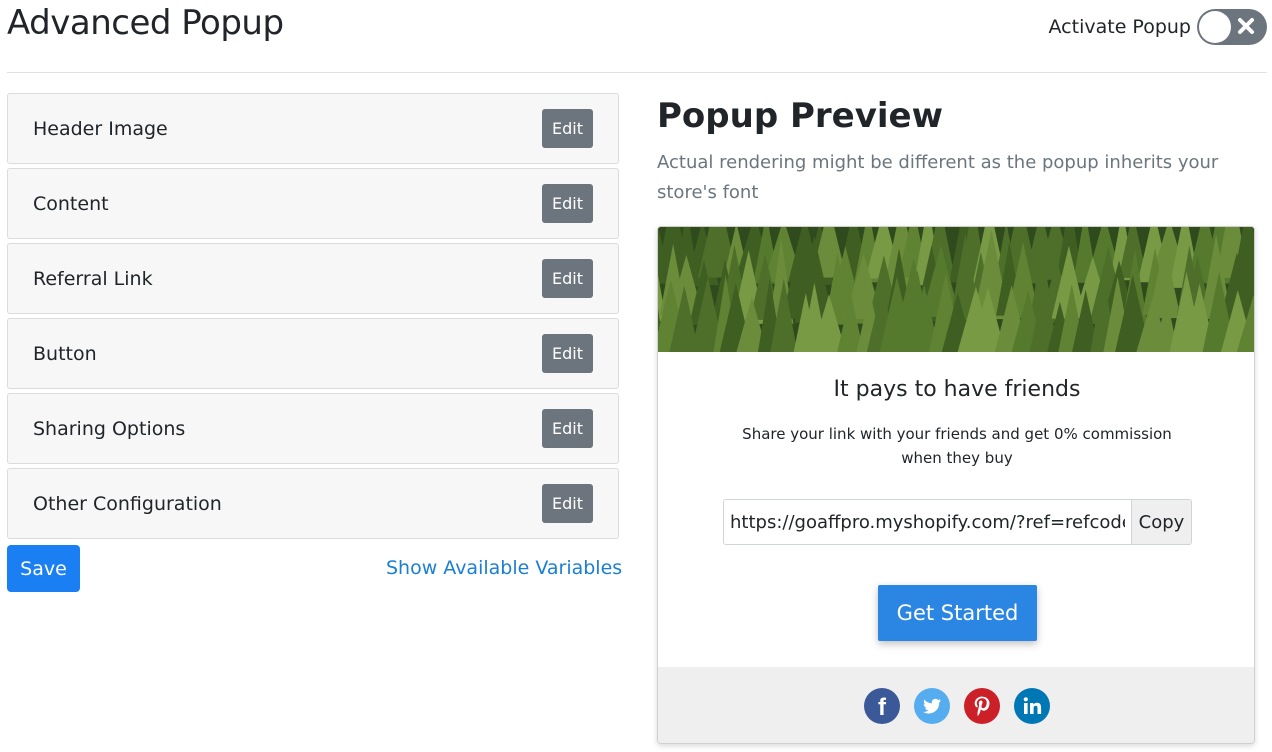 This screenshot has height=752, width=1272. What do you see at coordinates (567, 278) in the screenshot?
I see `edit-referral-link-button: Edit` at bounding box center [567, 278].